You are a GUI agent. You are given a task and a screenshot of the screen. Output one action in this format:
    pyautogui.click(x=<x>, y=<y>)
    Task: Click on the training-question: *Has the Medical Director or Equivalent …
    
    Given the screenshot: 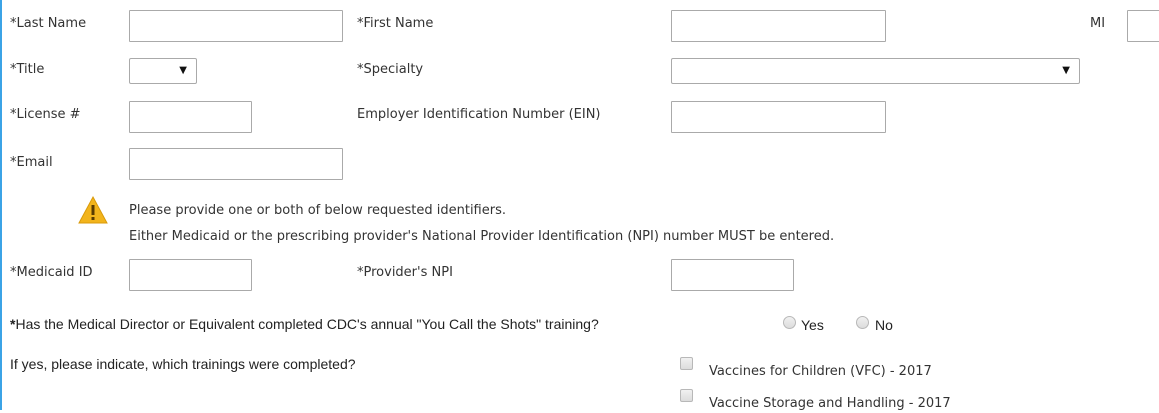 What is the action you would take?
    pyautogui.click(x=304, y=324)
    